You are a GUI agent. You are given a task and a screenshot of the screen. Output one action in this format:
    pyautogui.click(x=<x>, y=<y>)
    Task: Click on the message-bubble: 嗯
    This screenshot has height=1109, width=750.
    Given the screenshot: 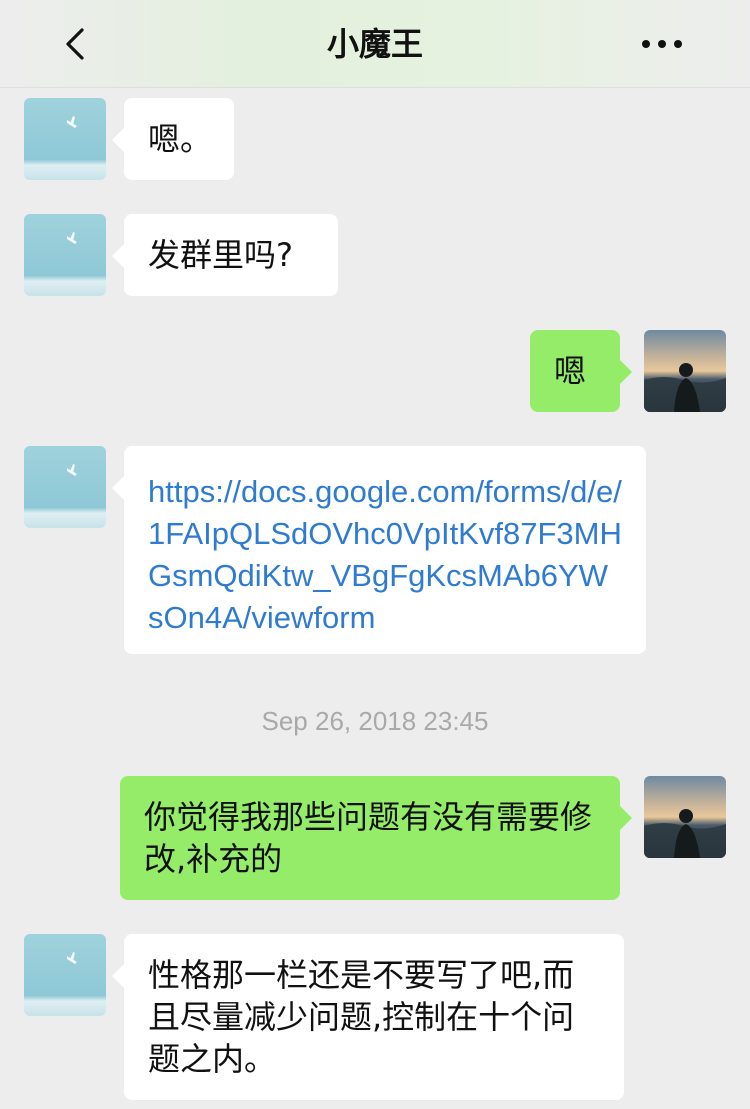 What is the action you would take?
    pyautogui.click(x=581, y=371)
    